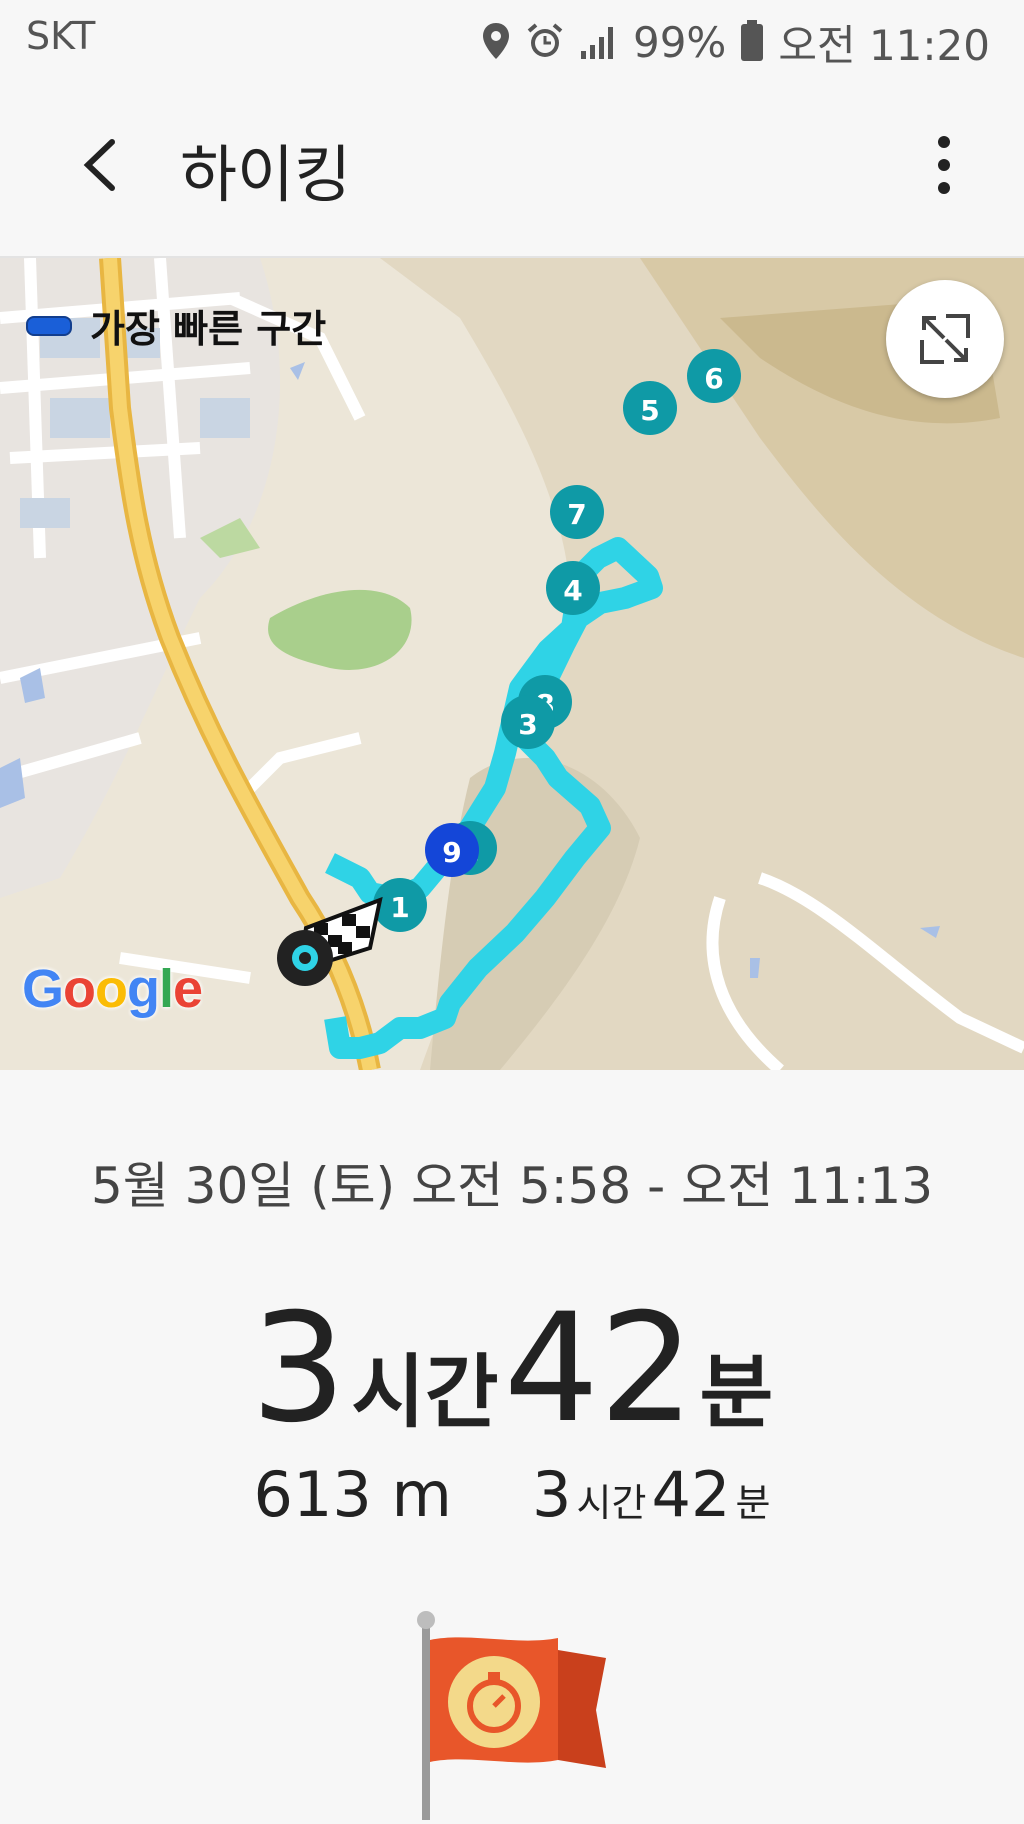 The height and width of the screenshot is (1824, 1024). I want to click on svg-text: 3, so click(527, 724).